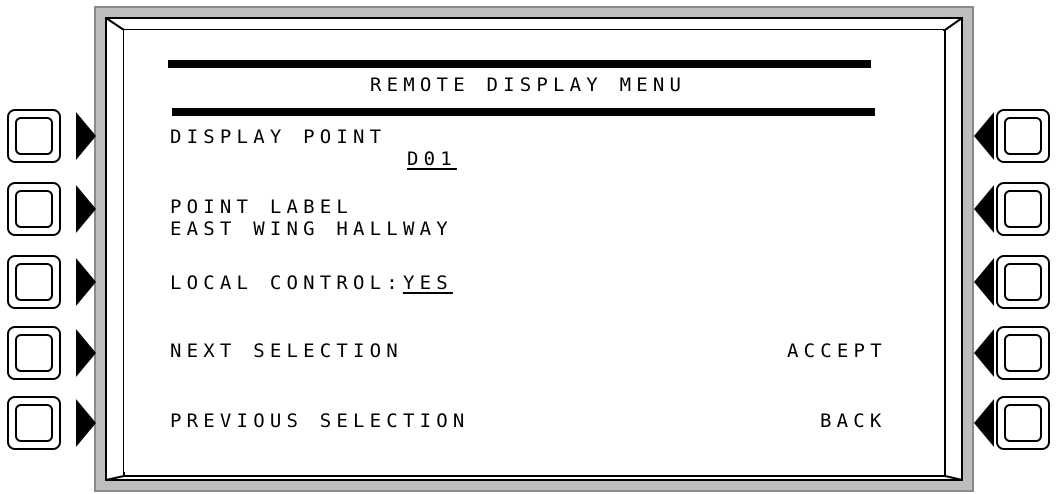  What do you see at coordinates (262, 207) in the screenshot?
I see `point-label-heading: POINT LABEL` at bounding box center [262, 207].